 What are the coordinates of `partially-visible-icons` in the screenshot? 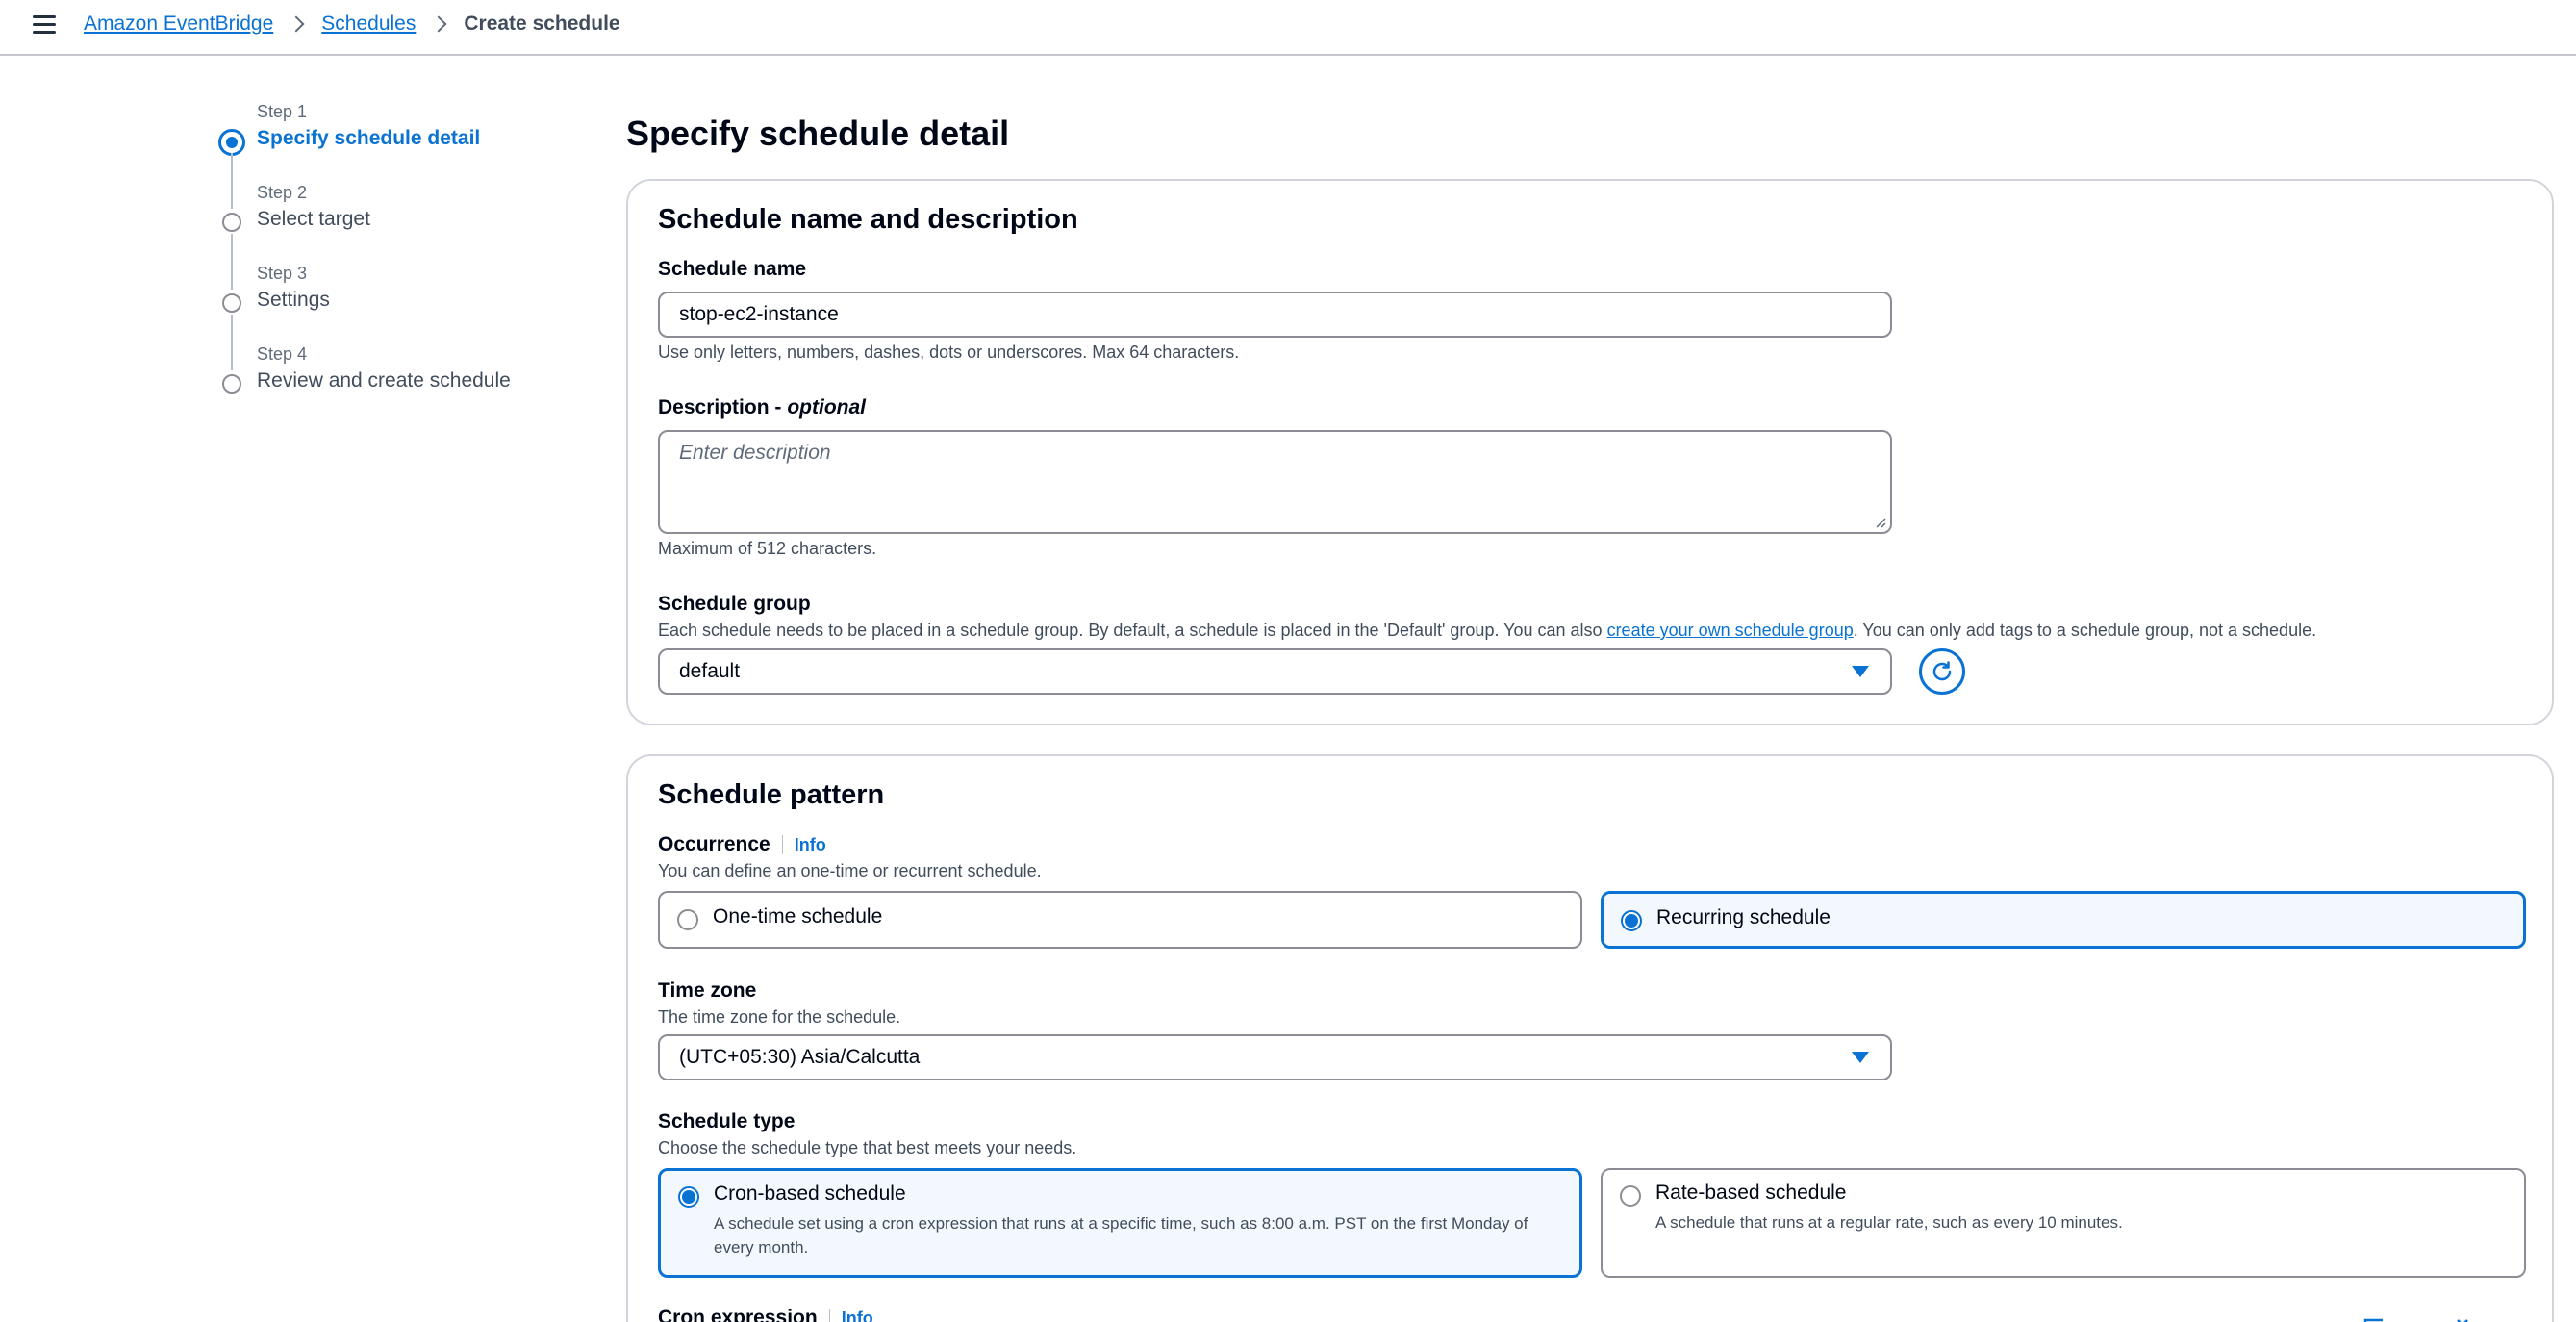 It's located at (2436, 1315).